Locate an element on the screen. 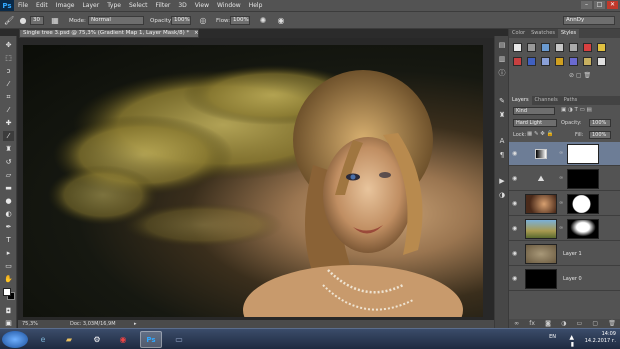 The width and height of the screenshot is (620, 349). history-panel-icon: ▤ is located at coordinates (502, 45).